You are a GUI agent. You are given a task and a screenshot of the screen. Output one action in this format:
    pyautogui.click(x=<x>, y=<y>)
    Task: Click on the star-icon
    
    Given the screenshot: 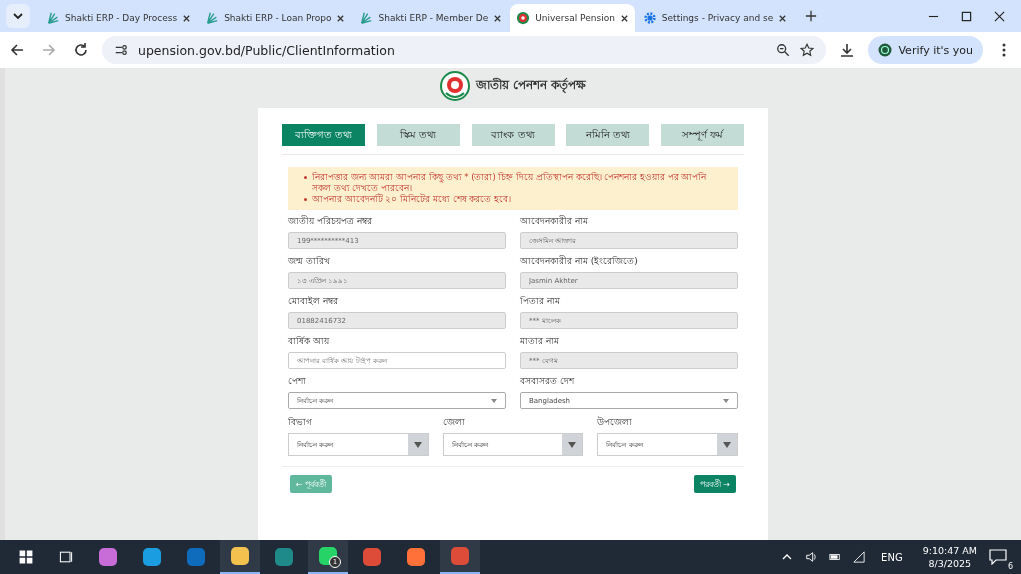 What is the action you would take?
    pyautogui.click(x=807, y=50)
    